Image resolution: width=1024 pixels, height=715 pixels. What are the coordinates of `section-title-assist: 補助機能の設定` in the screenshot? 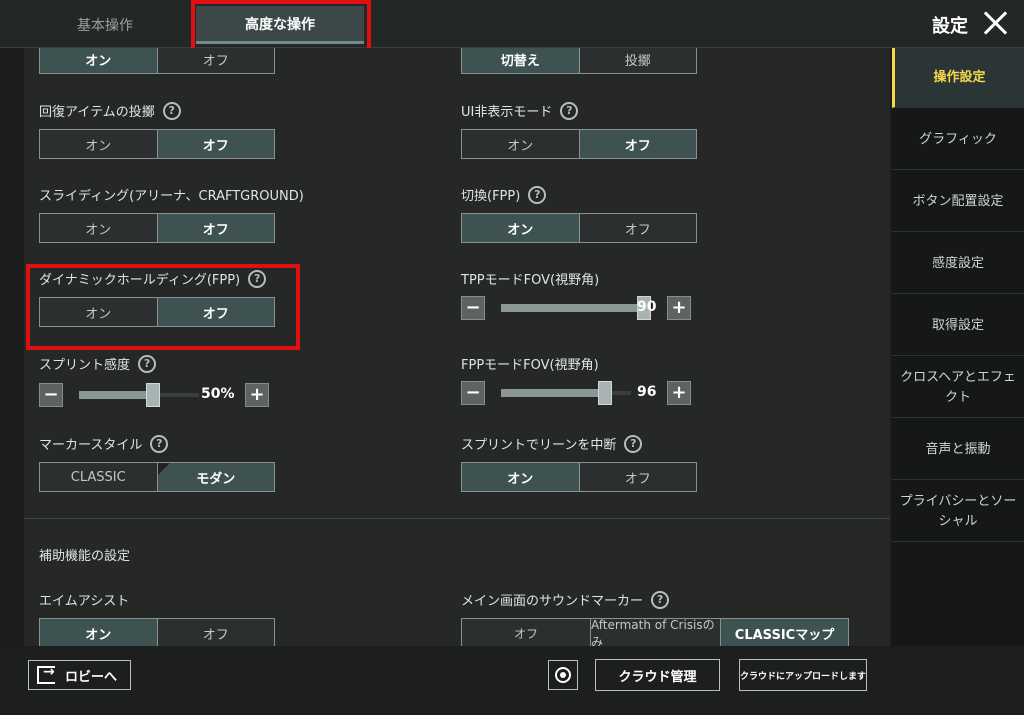 It's located at (85, 556).